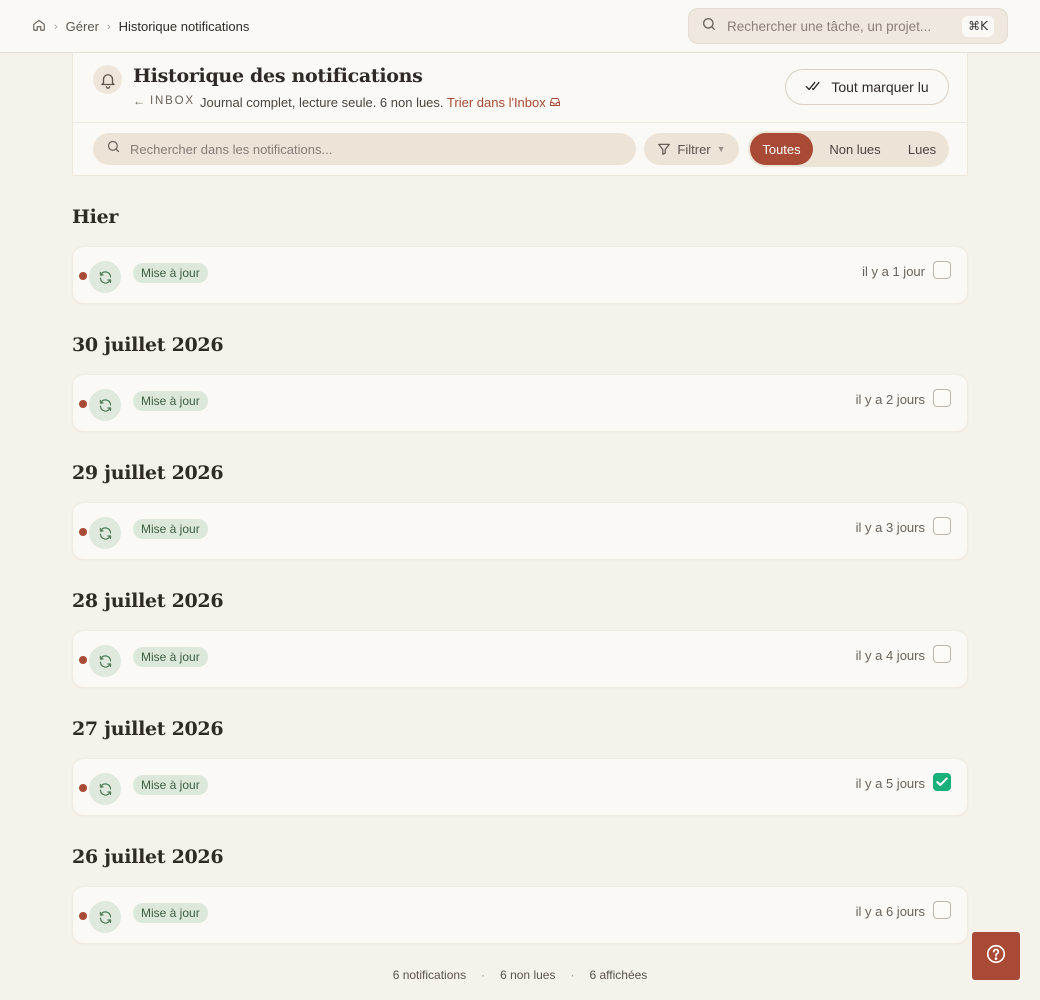 This screenshot has width=1040, height=1000. Describe the element at coordinates (528, 975) in the screenshot. I see `unread-count: 6 non lues` at that location.